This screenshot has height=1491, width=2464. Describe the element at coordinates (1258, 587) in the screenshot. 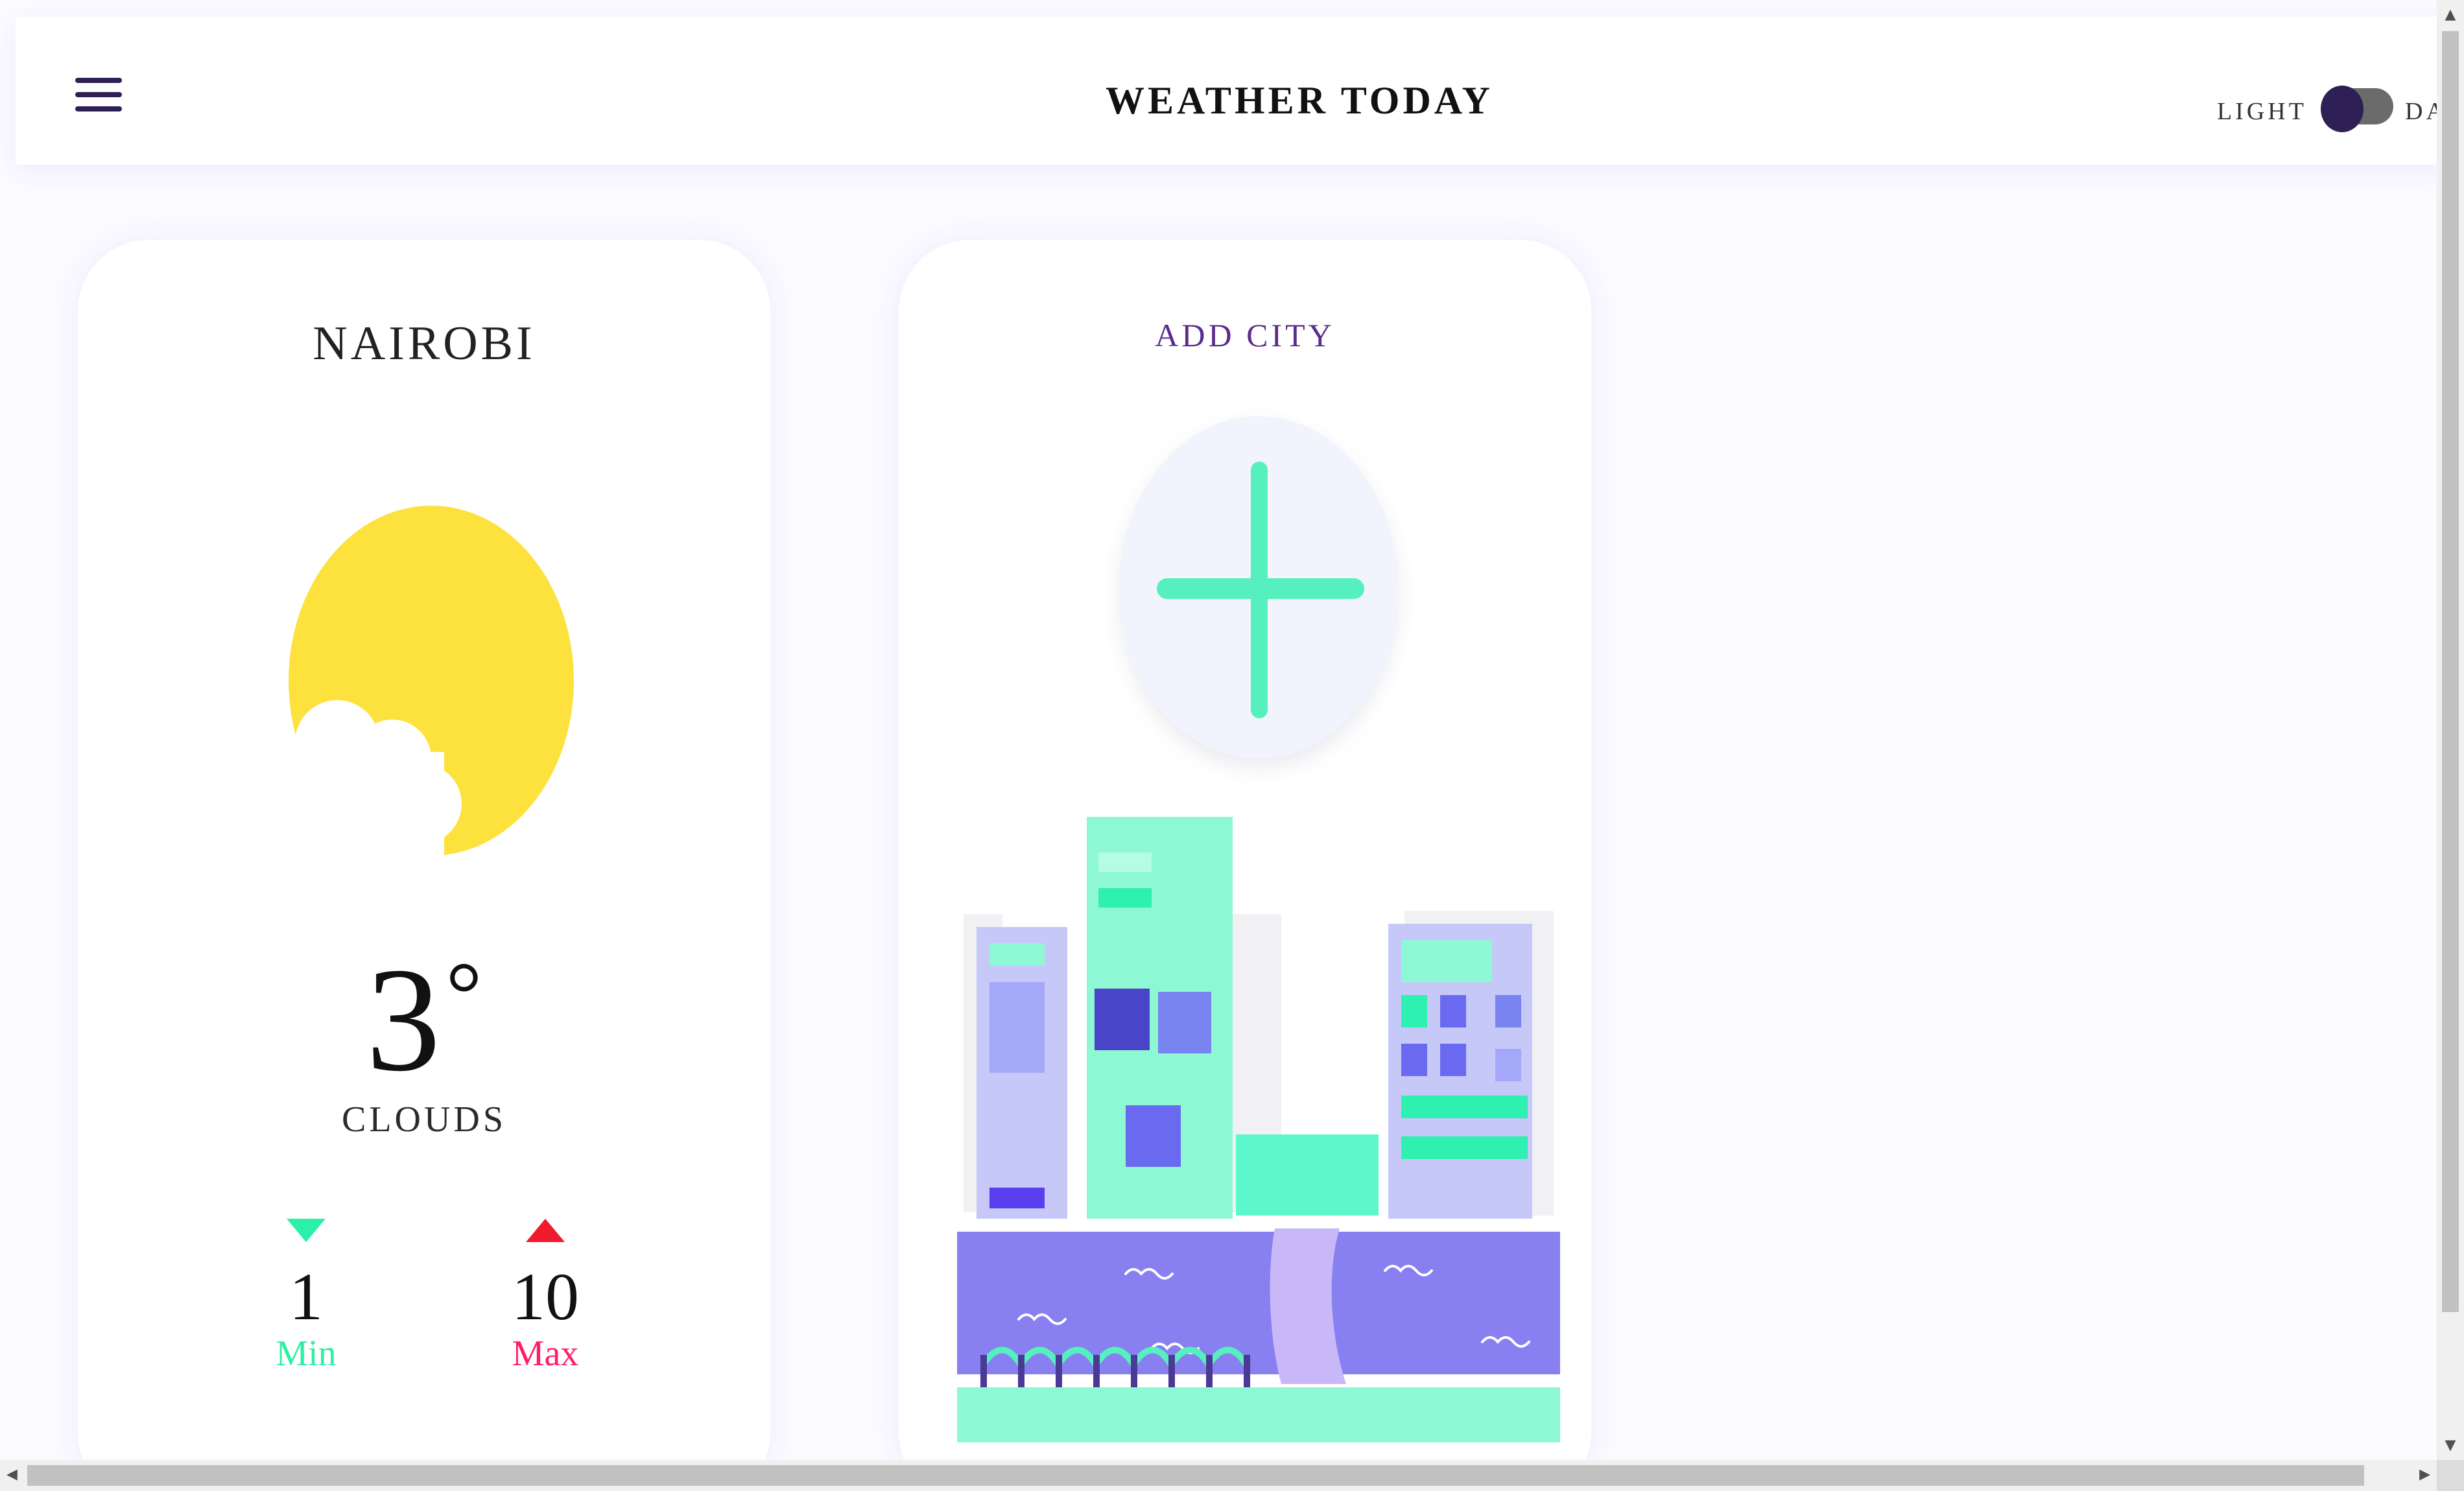

I see `add-city-button` at that location.